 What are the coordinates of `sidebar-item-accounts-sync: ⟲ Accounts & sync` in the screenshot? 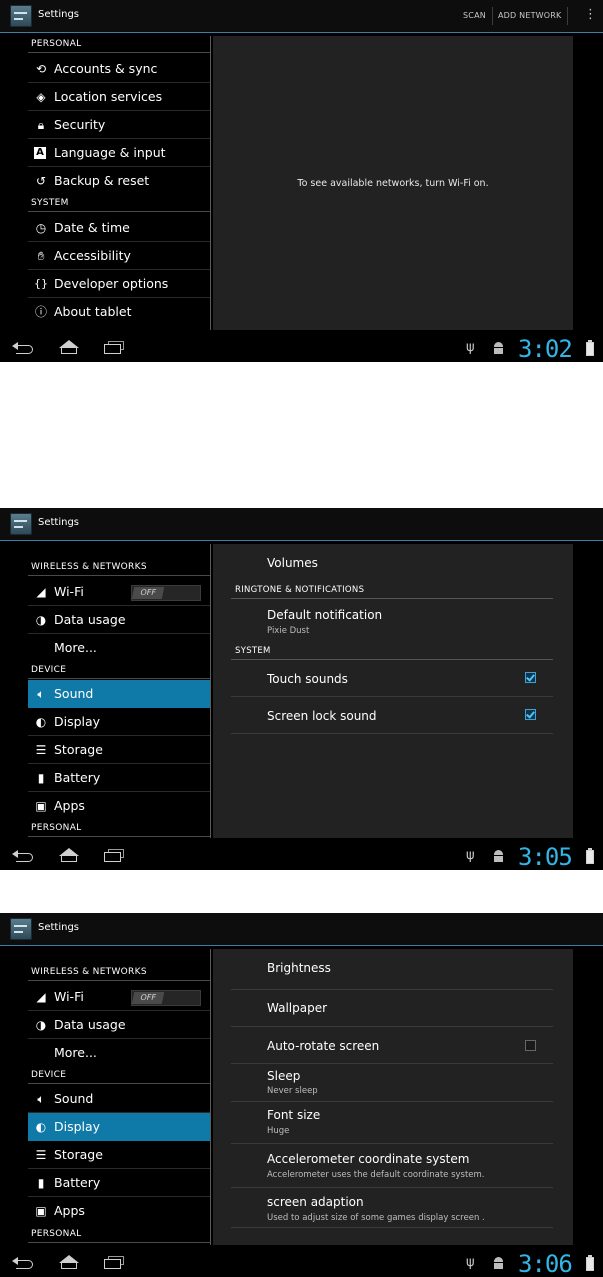 It's located at (119, 69).